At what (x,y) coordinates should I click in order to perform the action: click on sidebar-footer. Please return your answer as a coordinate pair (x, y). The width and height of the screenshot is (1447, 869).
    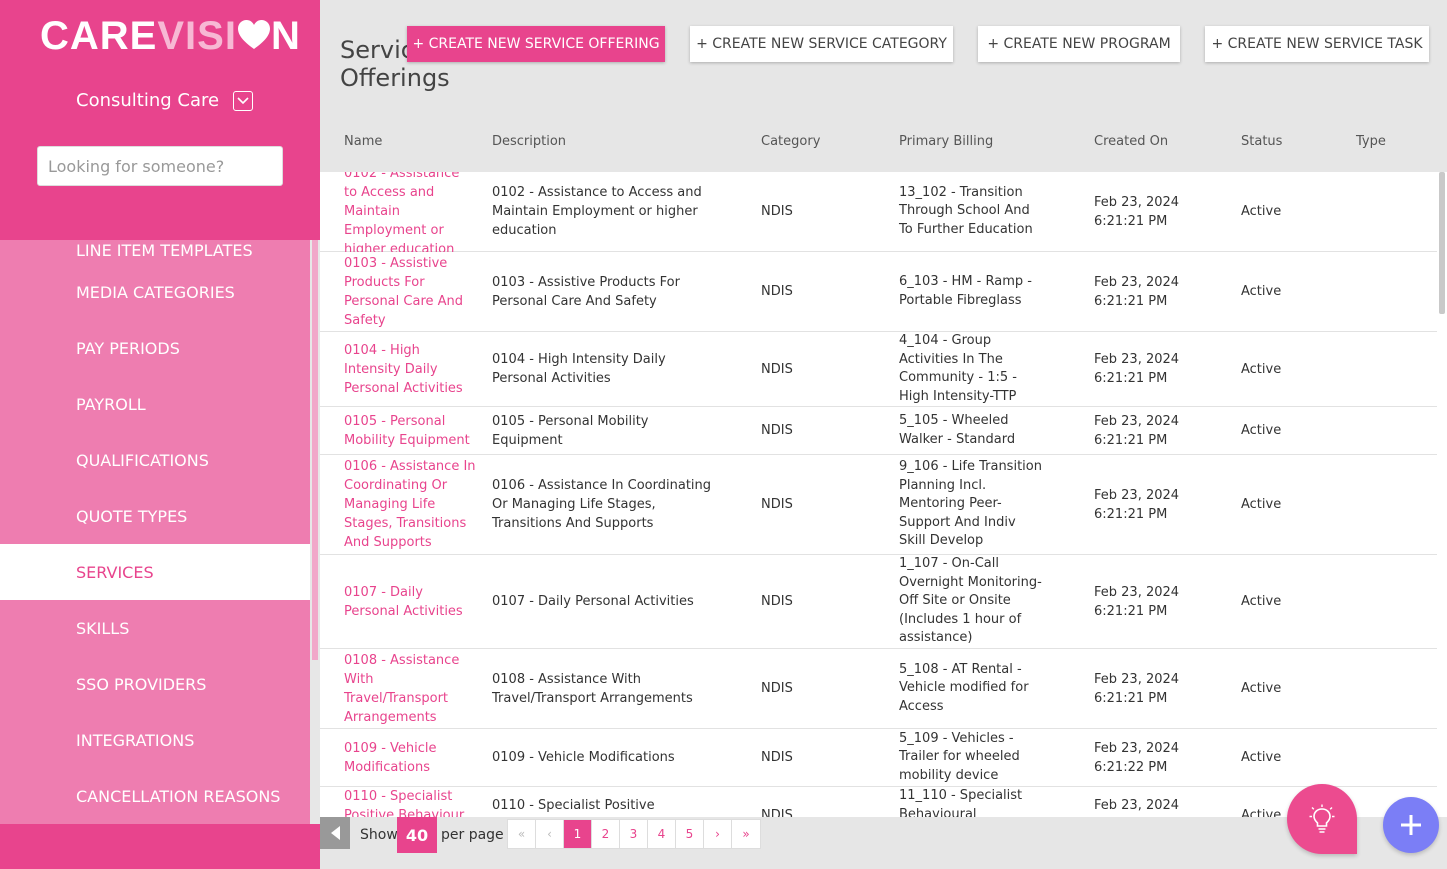
    Looking at the image, I should click on (160, 846).